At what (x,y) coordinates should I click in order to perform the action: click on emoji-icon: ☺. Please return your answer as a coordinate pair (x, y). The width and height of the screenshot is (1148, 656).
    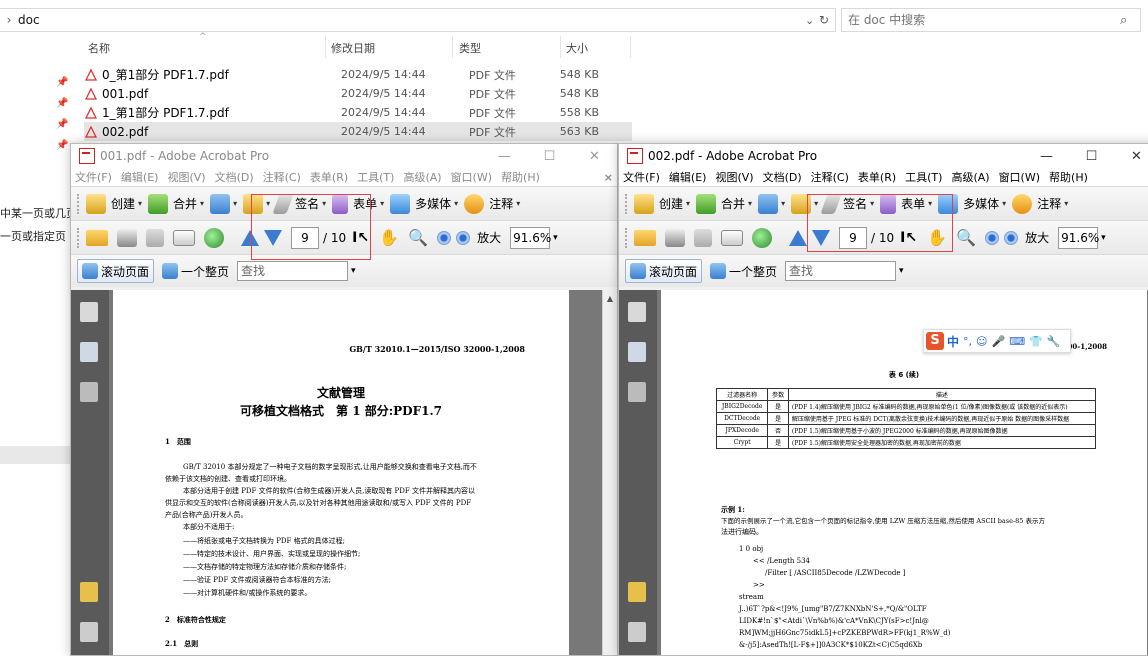
    Looking at the image, I should click on (981, 341).